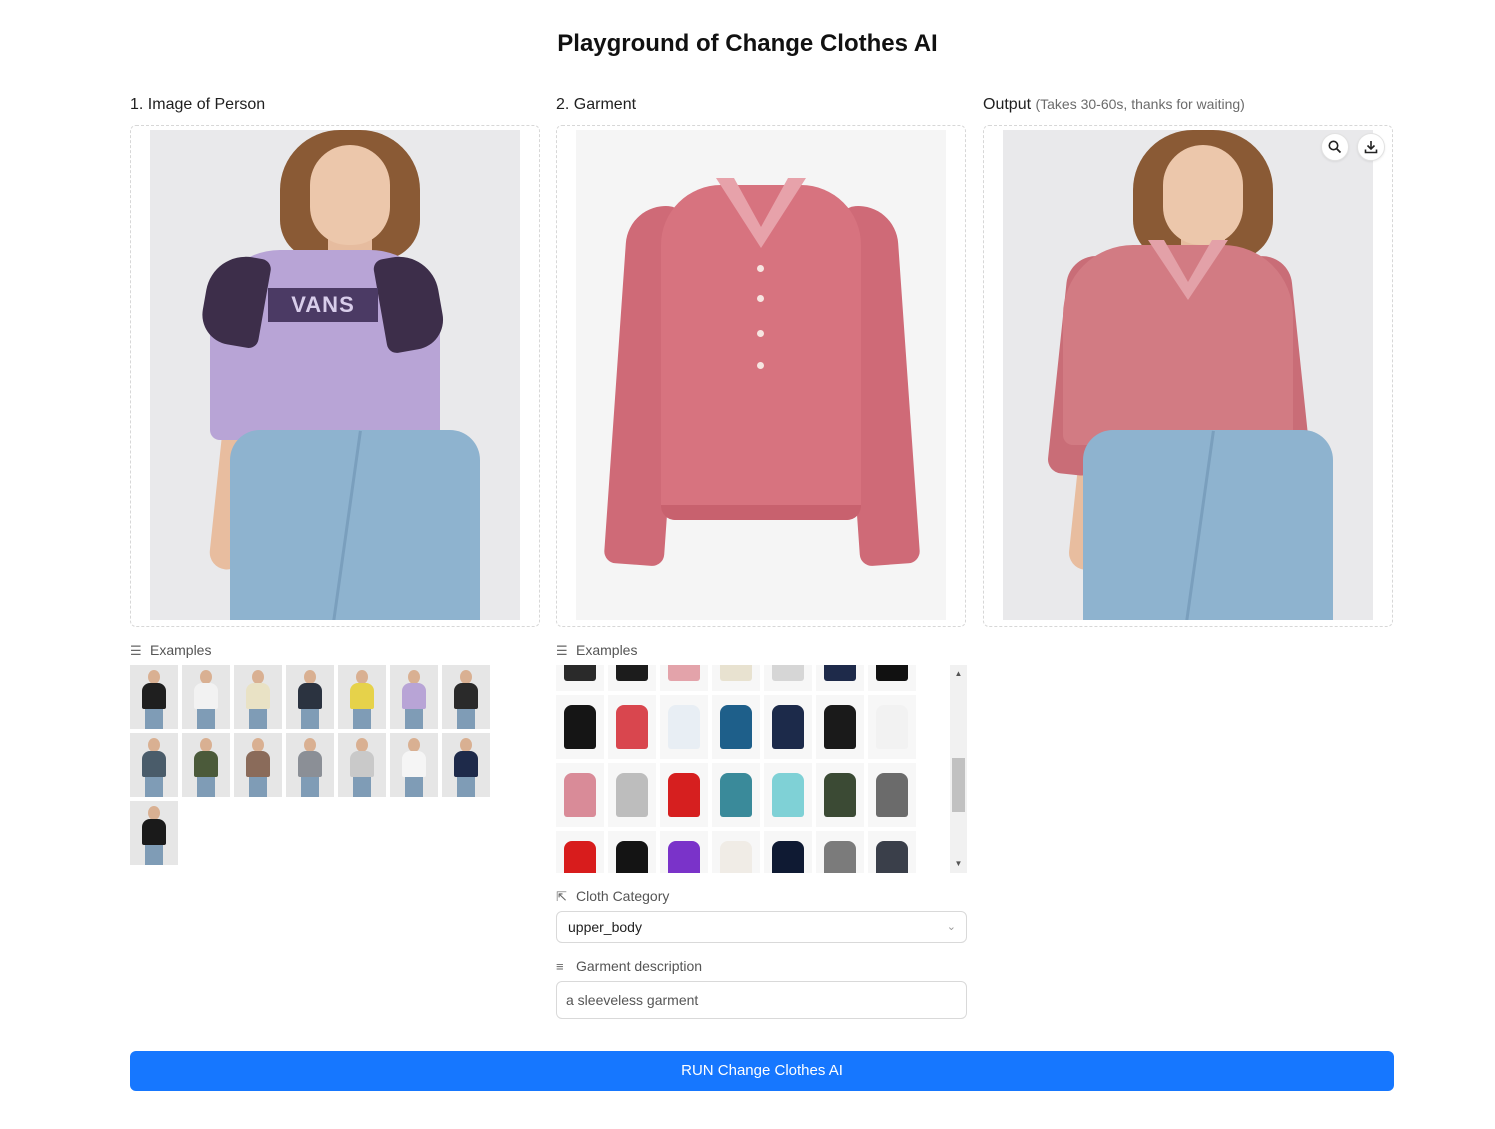  Describe the element at coordinates (596, 104) in the screenshot. I see `garment-label: 2. Garment` at that location.